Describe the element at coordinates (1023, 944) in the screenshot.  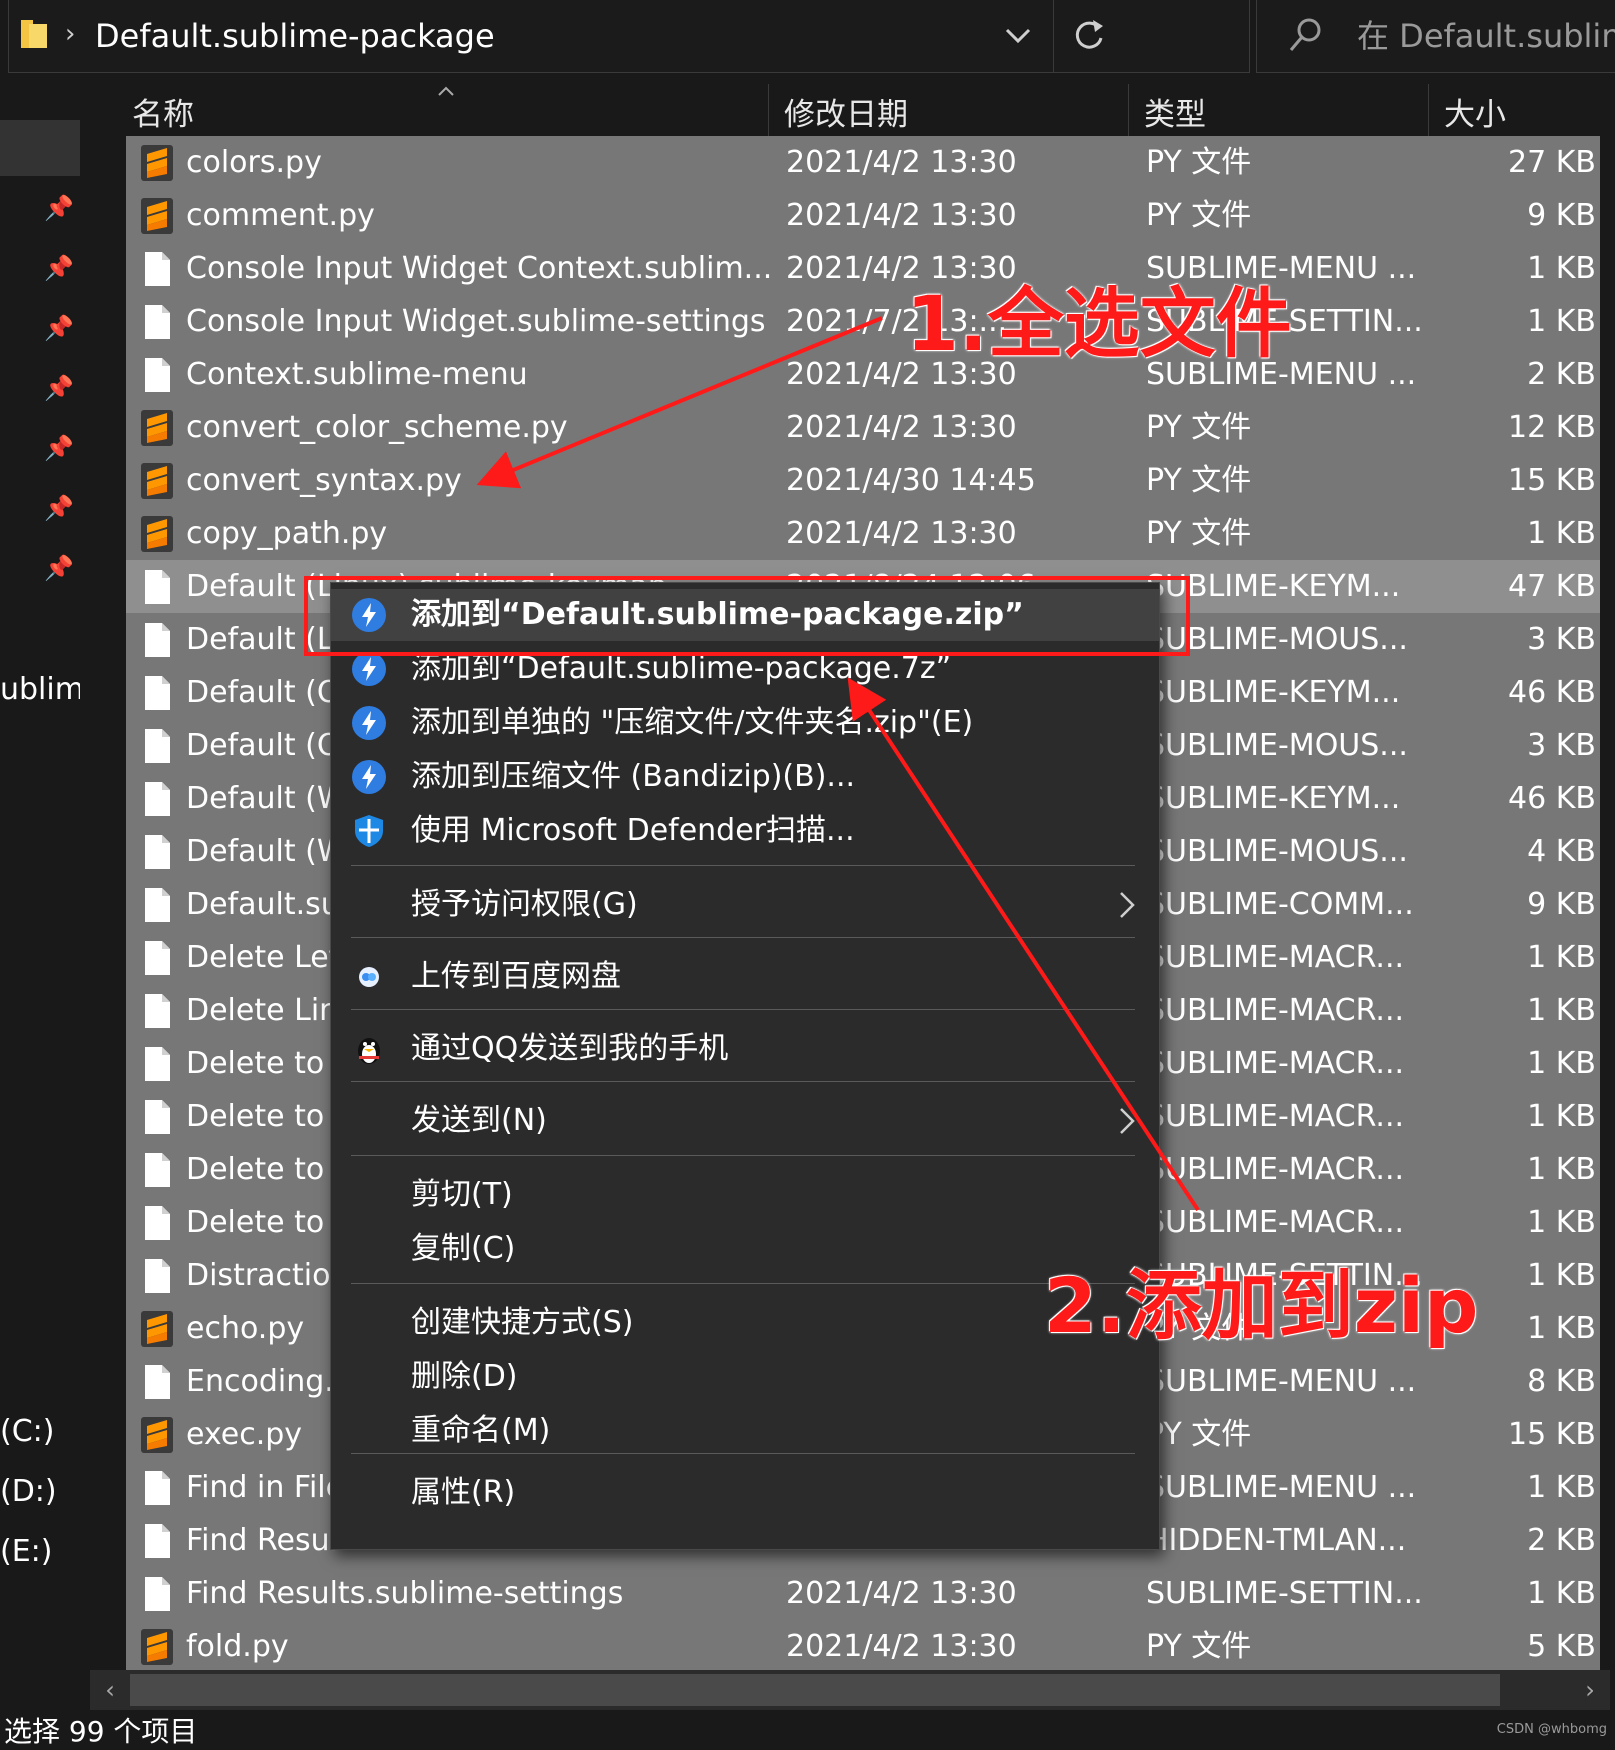
I see `arrow-to-zip` at that location.